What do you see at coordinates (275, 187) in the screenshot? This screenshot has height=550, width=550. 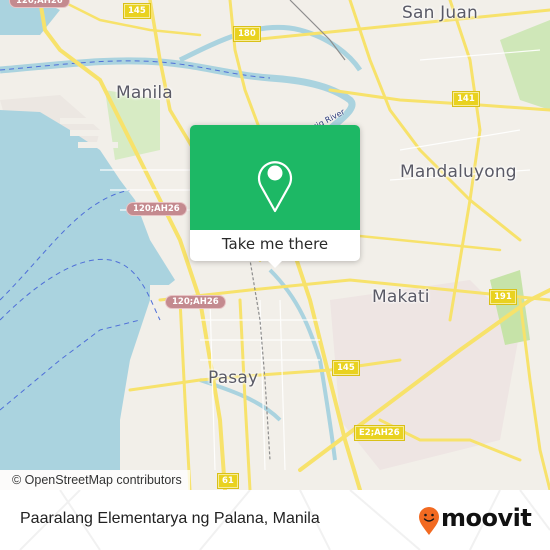 I see `map-pin-icon` at bounding box center [275, 187].